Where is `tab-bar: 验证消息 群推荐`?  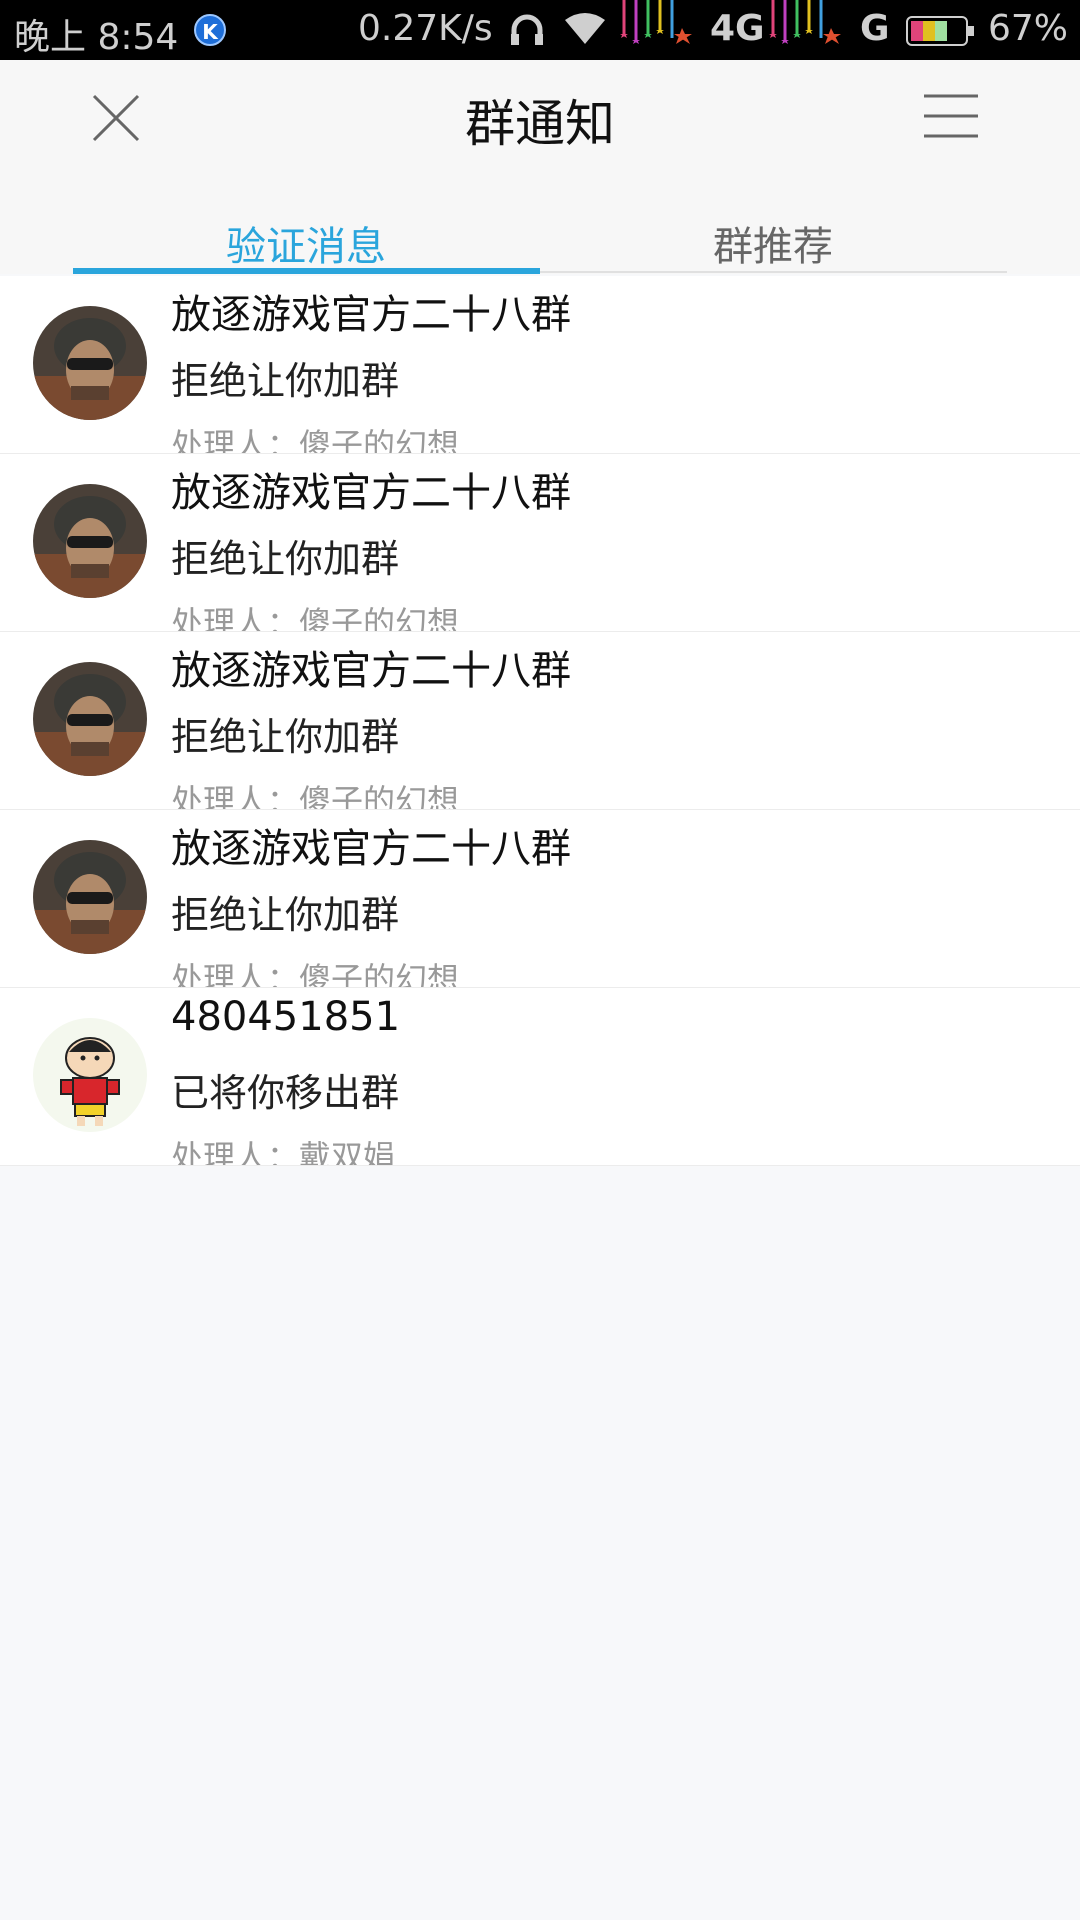 tab-bar: 验证消息 群推荐 is located at coordinates (540, 224).